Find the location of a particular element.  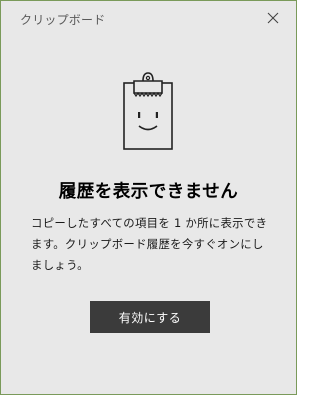

close-button is located at coordinates (273, 18).